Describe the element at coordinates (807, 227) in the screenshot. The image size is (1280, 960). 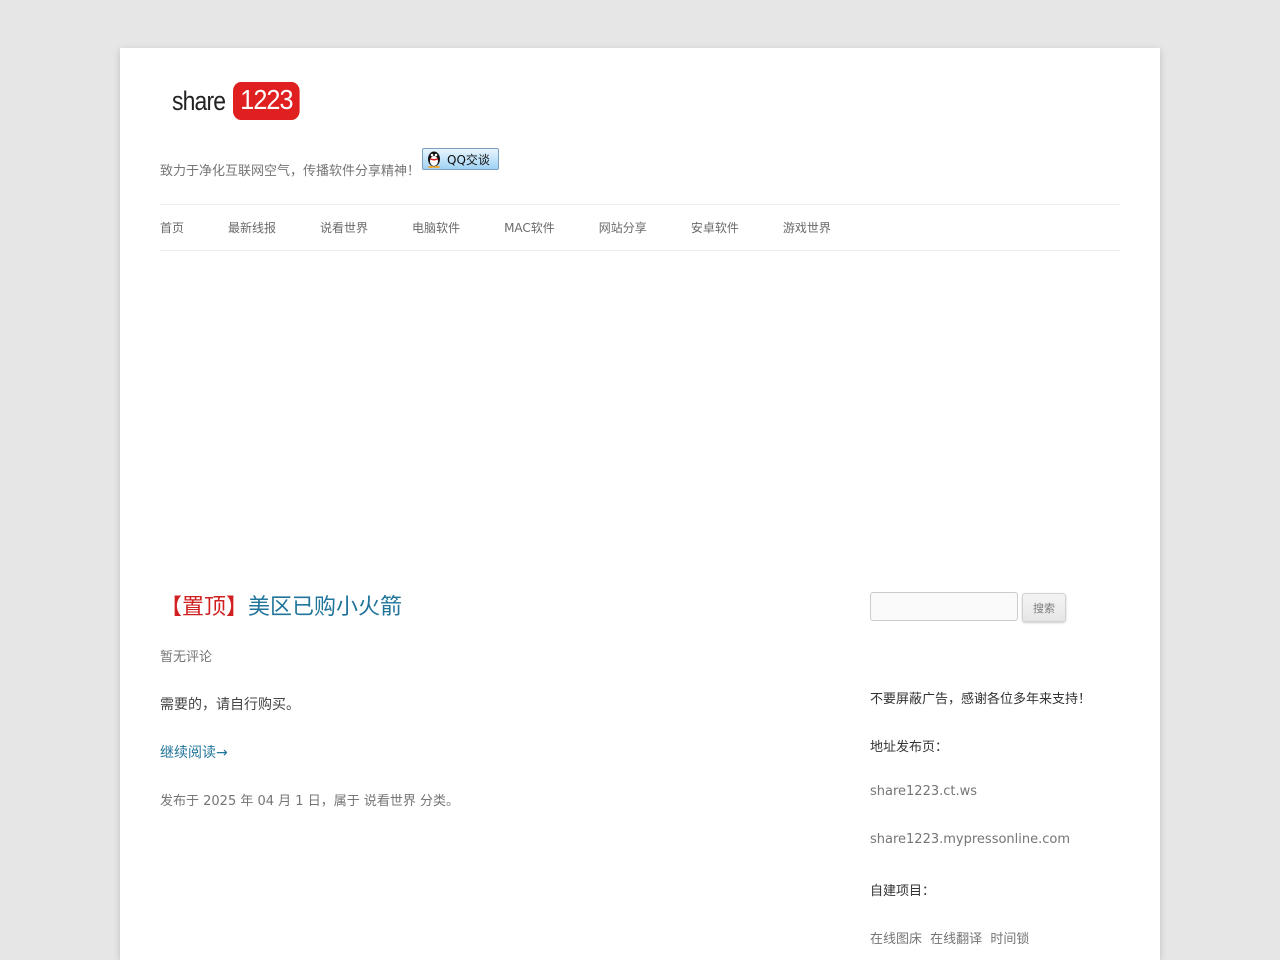
I see `nav-item-games: 游戏世界` at that location.